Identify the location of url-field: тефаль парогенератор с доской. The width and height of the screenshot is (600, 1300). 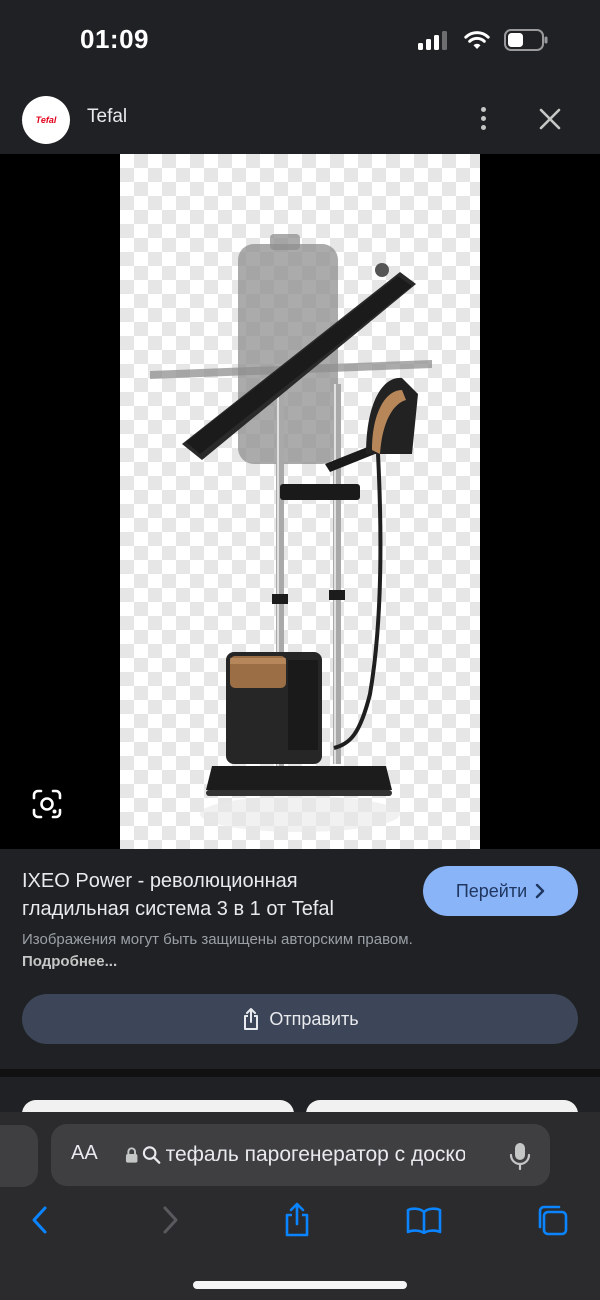
(295, 1155).